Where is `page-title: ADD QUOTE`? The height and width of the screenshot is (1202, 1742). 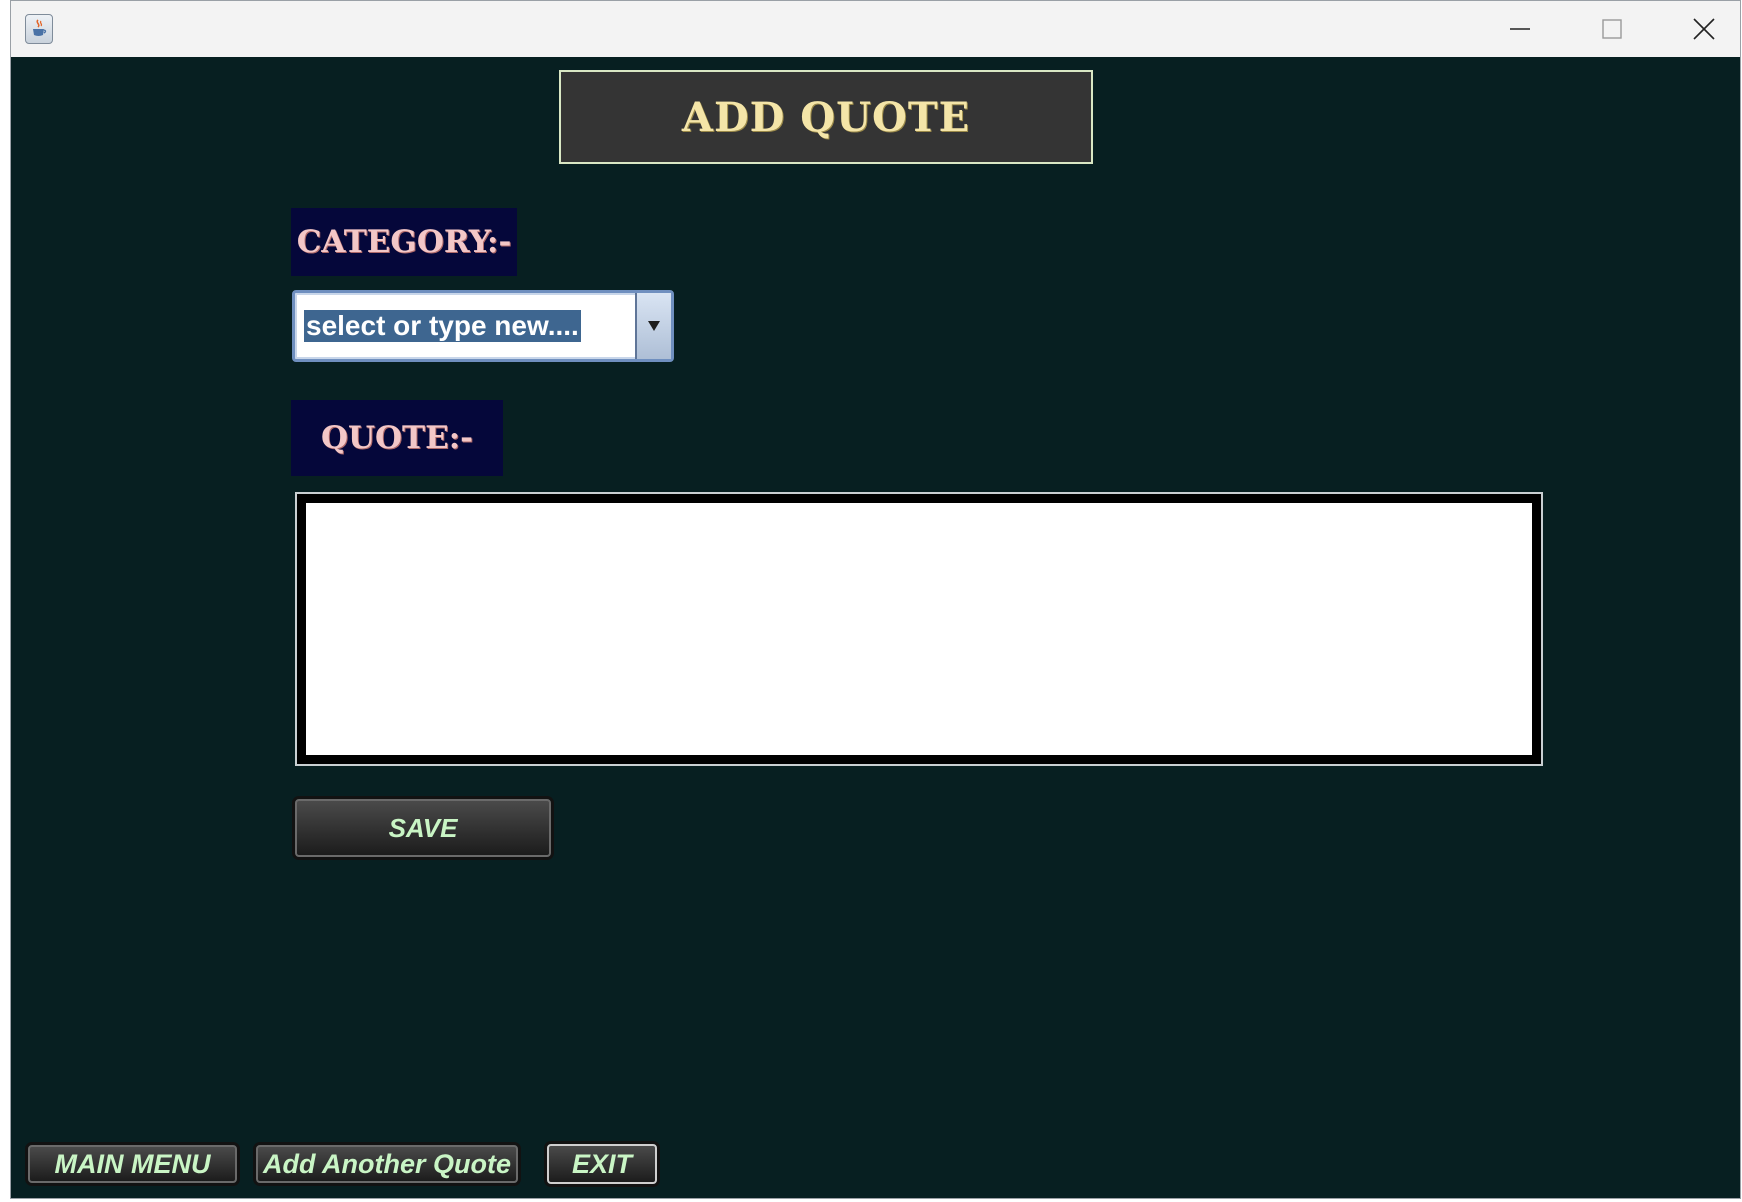 page-title: ADD QUOTE is located at coordinates (826, 117).